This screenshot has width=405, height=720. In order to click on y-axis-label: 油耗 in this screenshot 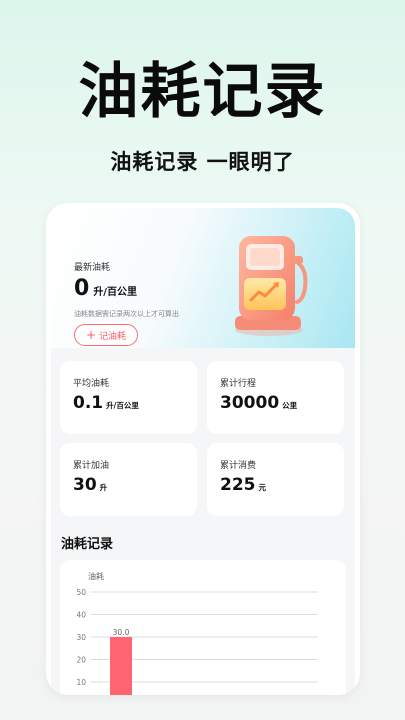, I will do `click(96, 576)`.